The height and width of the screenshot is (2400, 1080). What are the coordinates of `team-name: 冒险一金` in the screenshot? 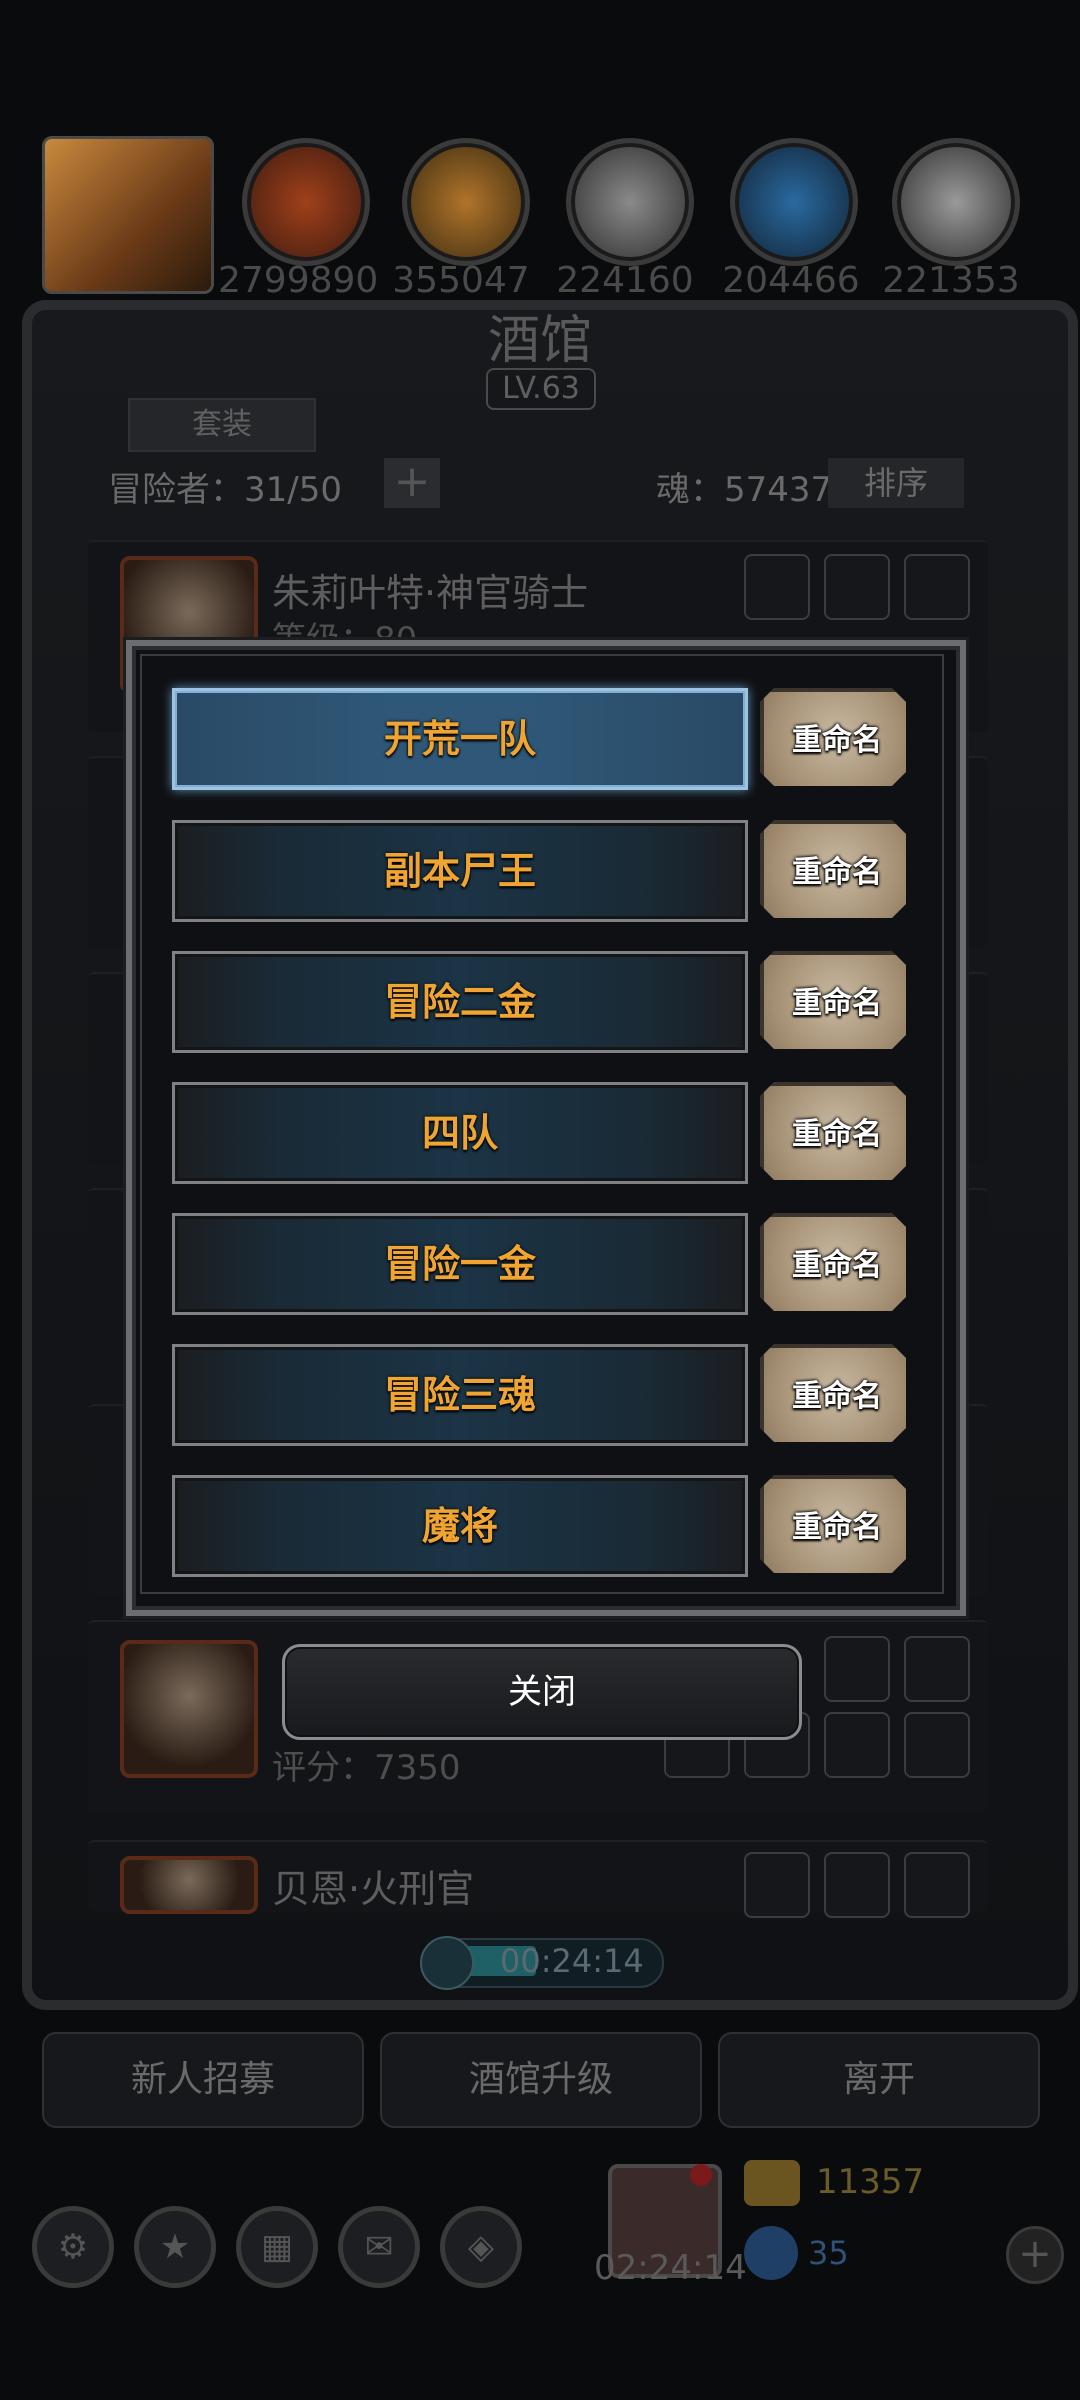 It's located at (459, 1264).